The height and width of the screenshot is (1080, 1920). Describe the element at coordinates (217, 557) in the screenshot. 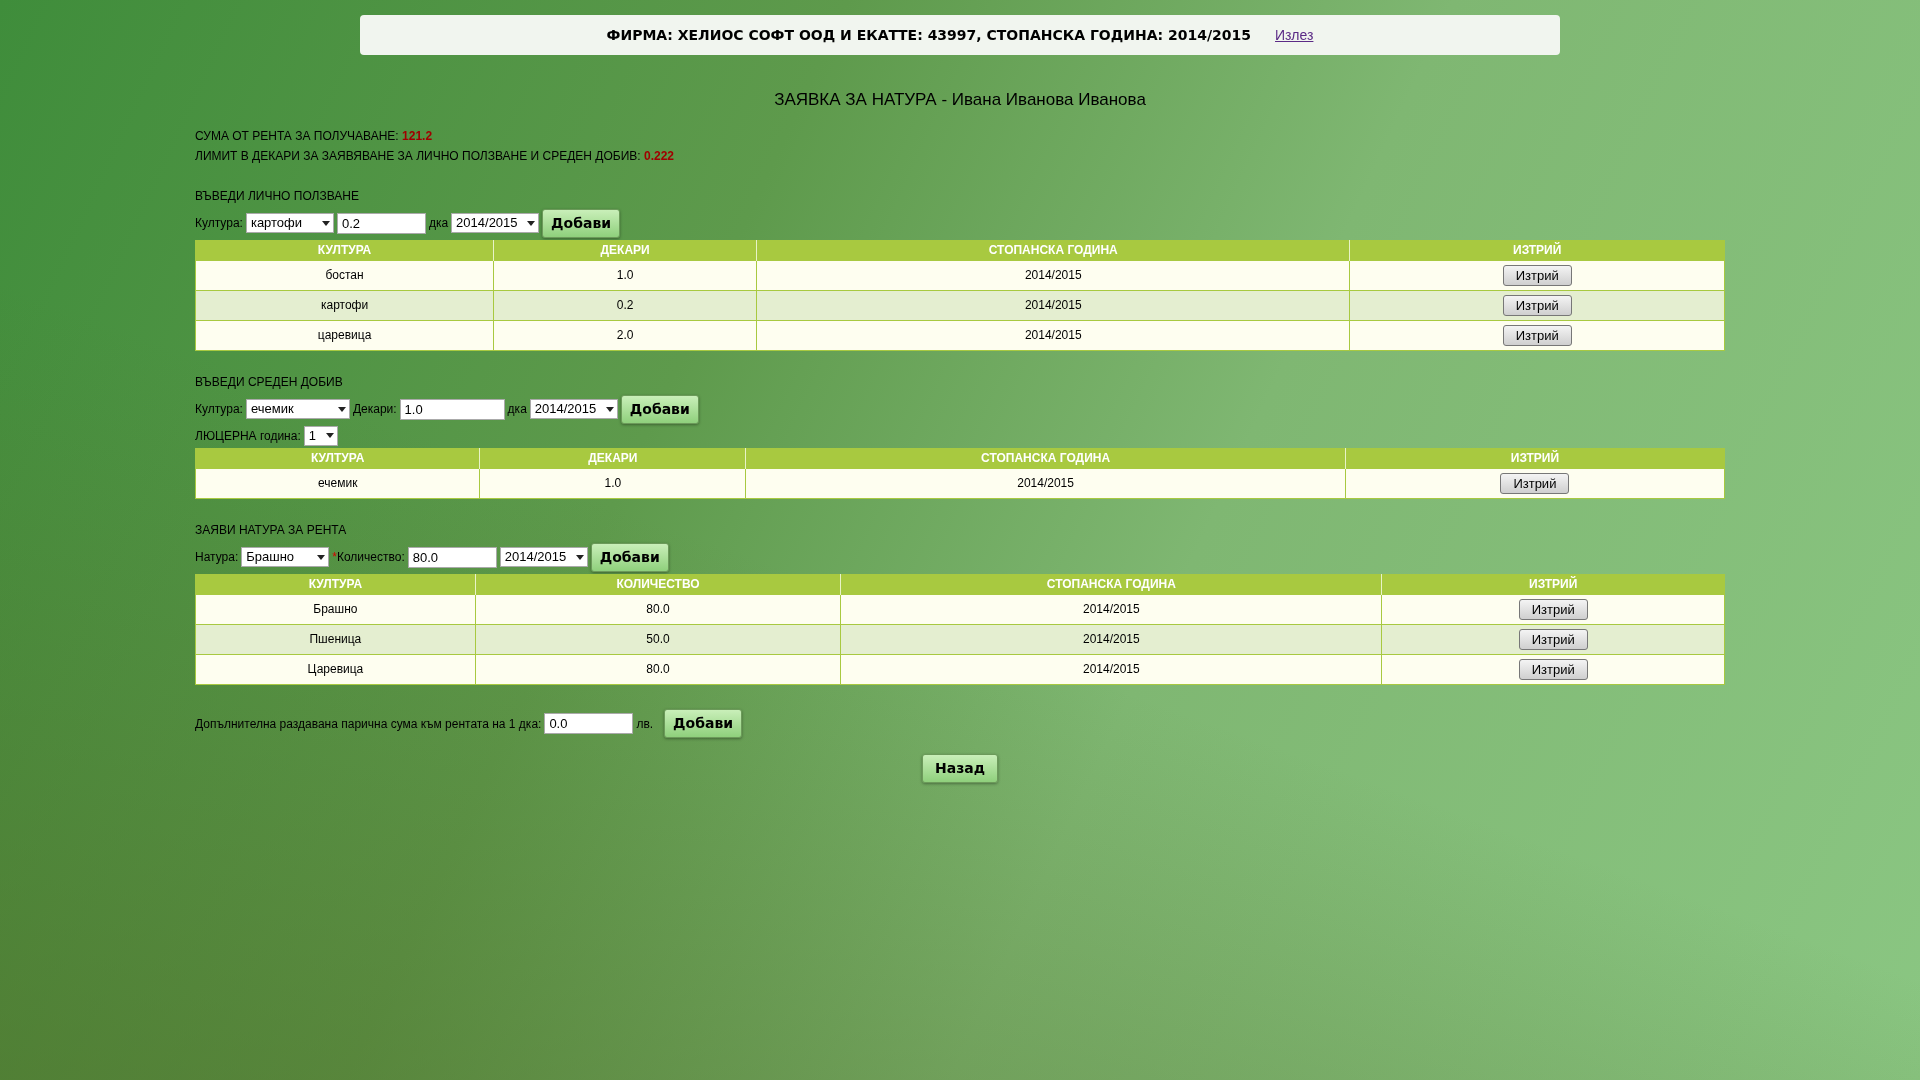

I see `field-label: Натура:` at that location.